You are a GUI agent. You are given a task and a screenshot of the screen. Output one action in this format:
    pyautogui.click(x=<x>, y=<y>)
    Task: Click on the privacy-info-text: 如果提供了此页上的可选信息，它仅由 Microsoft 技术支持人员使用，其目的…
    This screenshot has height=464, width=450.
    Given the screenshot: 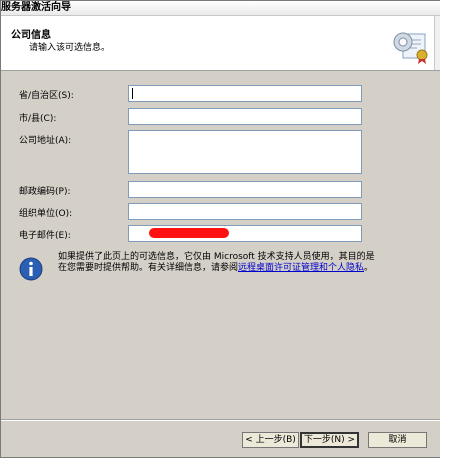 What is the action you would take?
    pyautogui.click(x=220, y=263)
    